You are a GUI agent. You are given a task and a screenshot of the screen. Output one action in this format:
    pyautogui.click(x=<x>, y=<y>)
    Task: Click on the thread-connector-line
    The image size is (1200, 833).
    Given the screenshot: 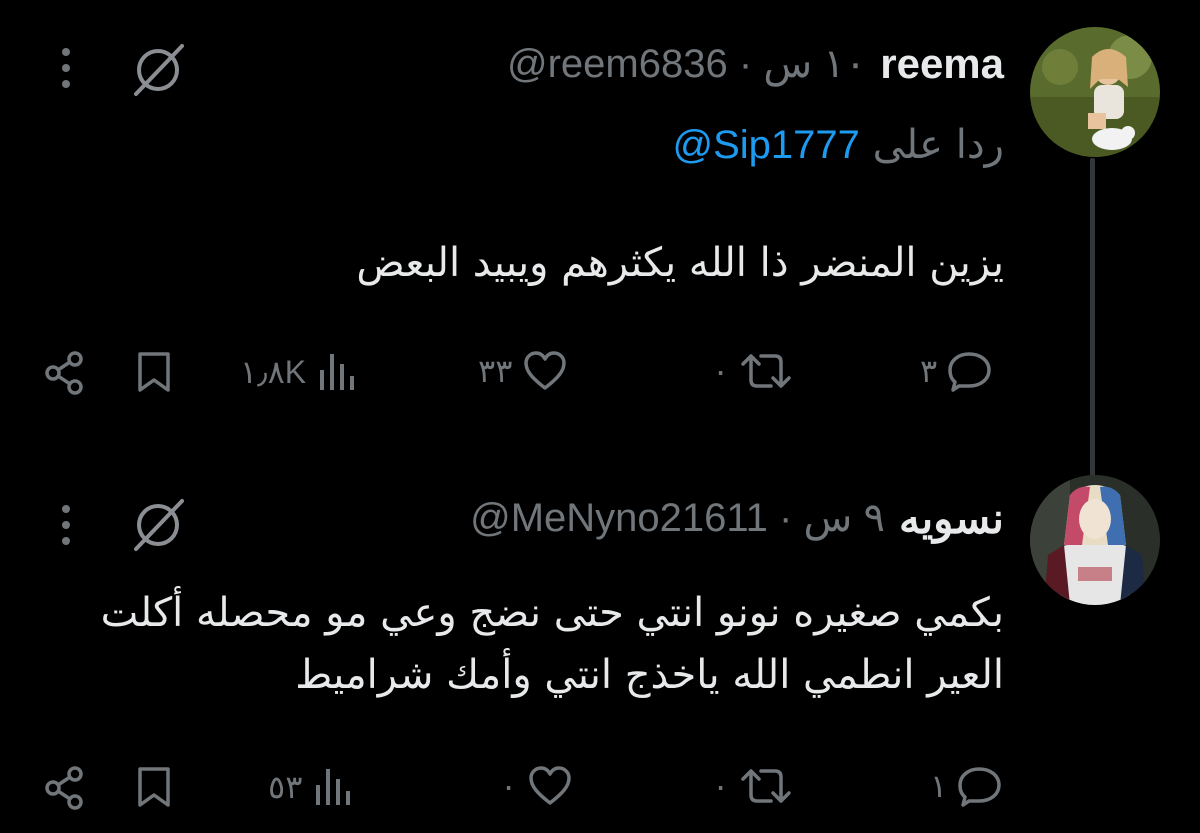 What is the action you would take?
    pyautogui.click(x=1092, y=320)
    